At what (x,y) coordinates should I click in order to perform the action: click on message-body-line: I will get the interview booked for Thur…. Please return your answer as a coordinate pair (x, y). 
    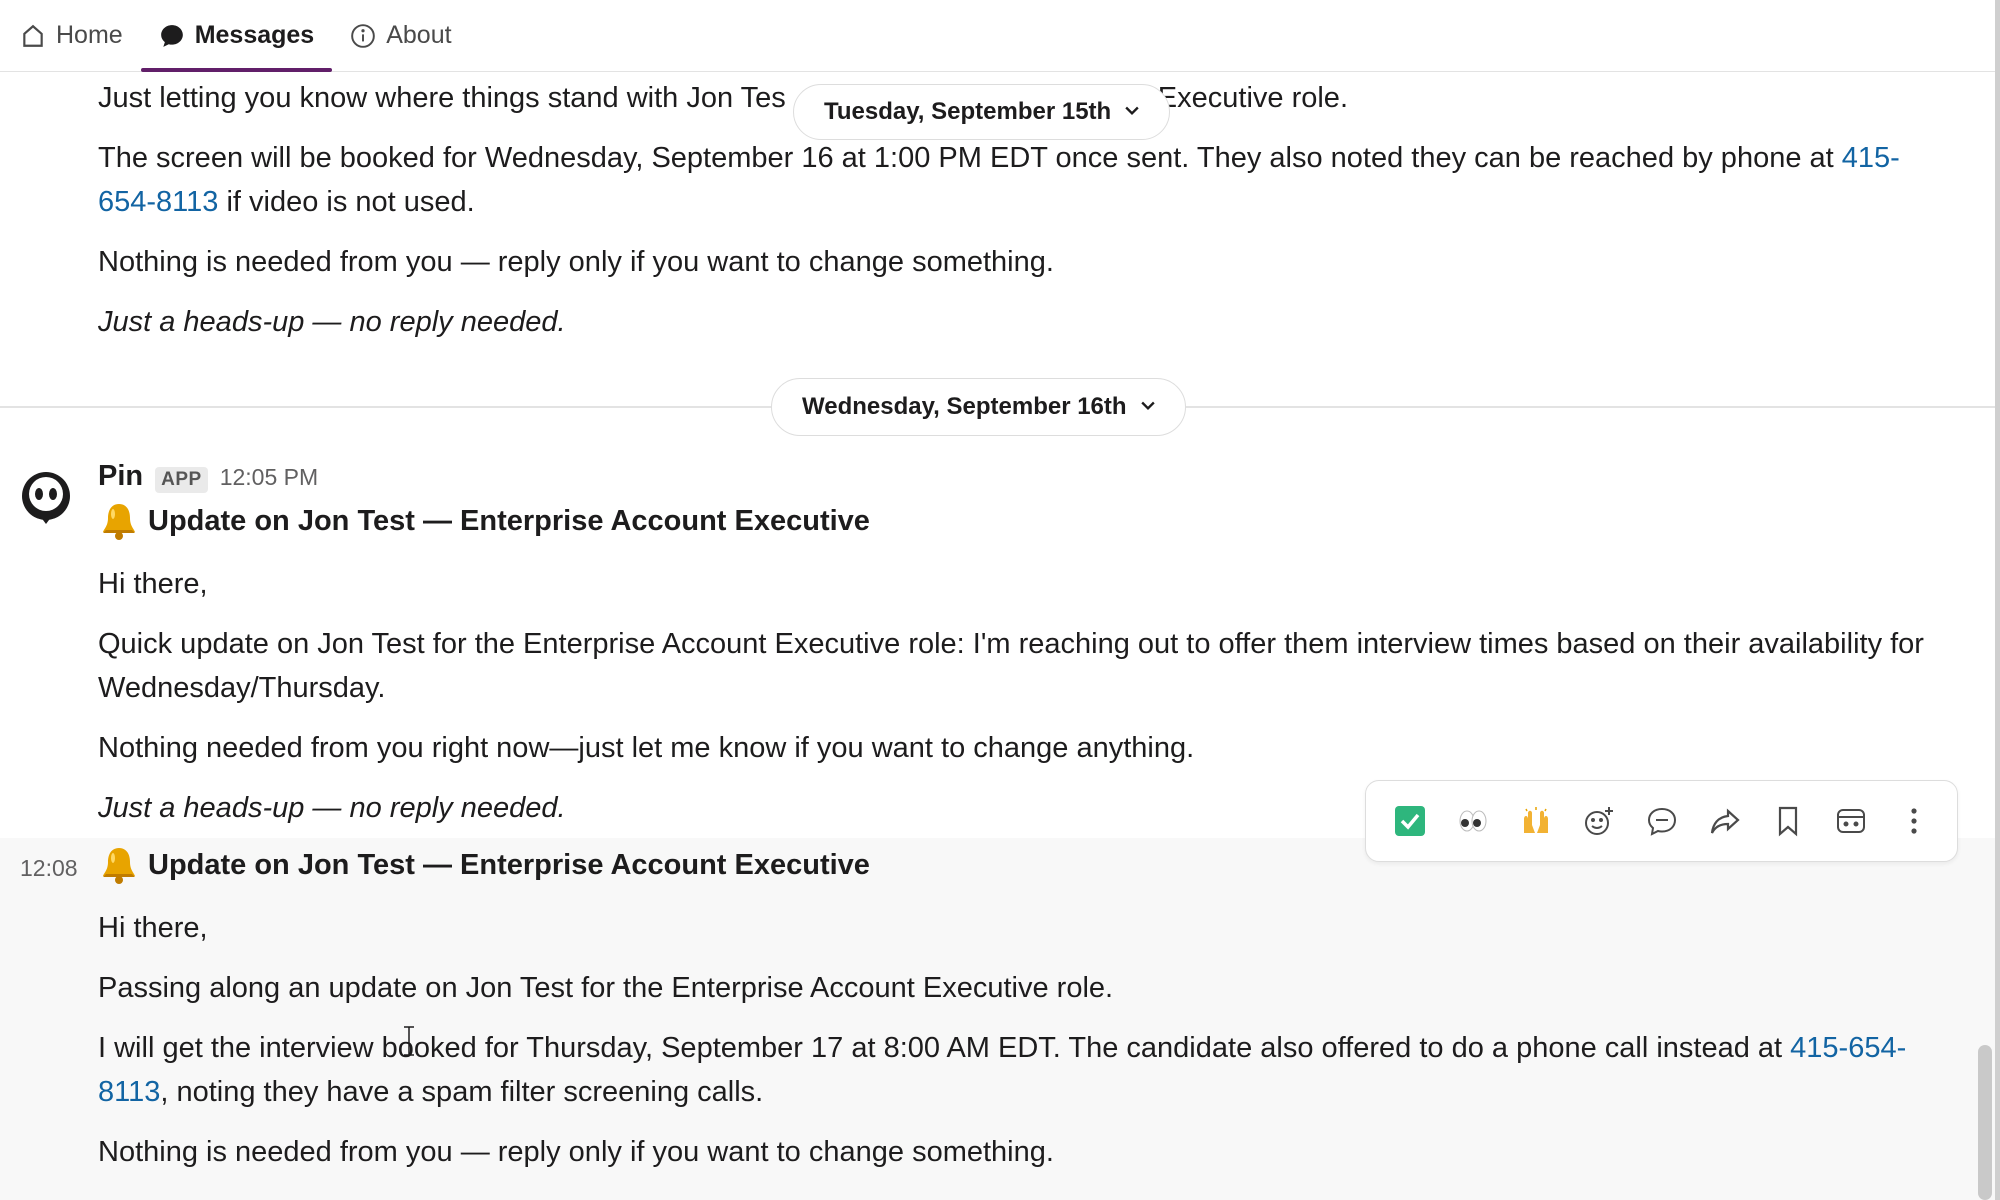
    Looking at the image, I should click on (1018, 1070).